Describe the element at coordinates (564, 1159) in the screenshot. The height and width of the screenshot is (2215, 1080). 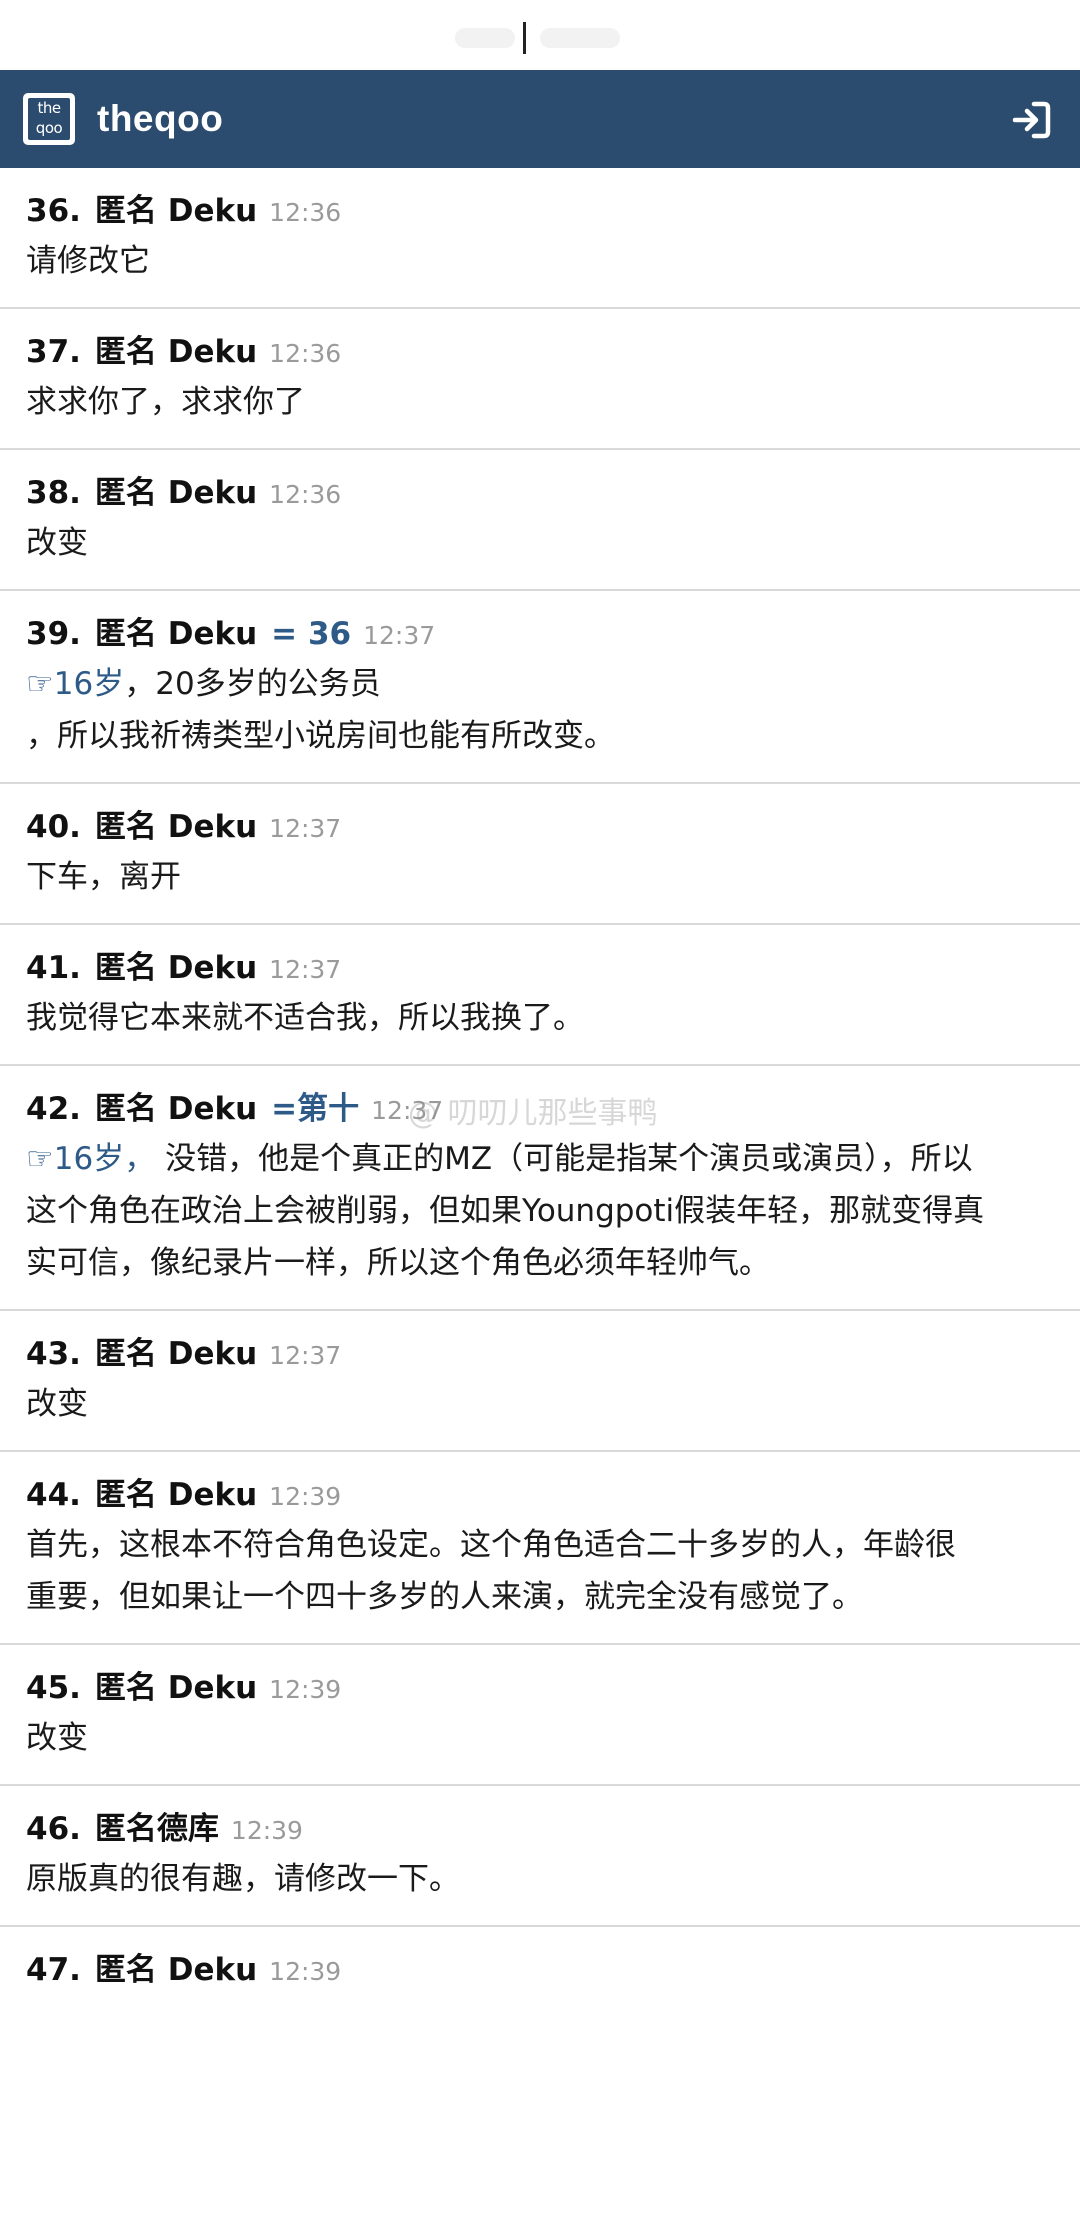
I see `comment-text: 没错，他是个真正的MZ（可能是指某个演员或演员），所以` at that location.